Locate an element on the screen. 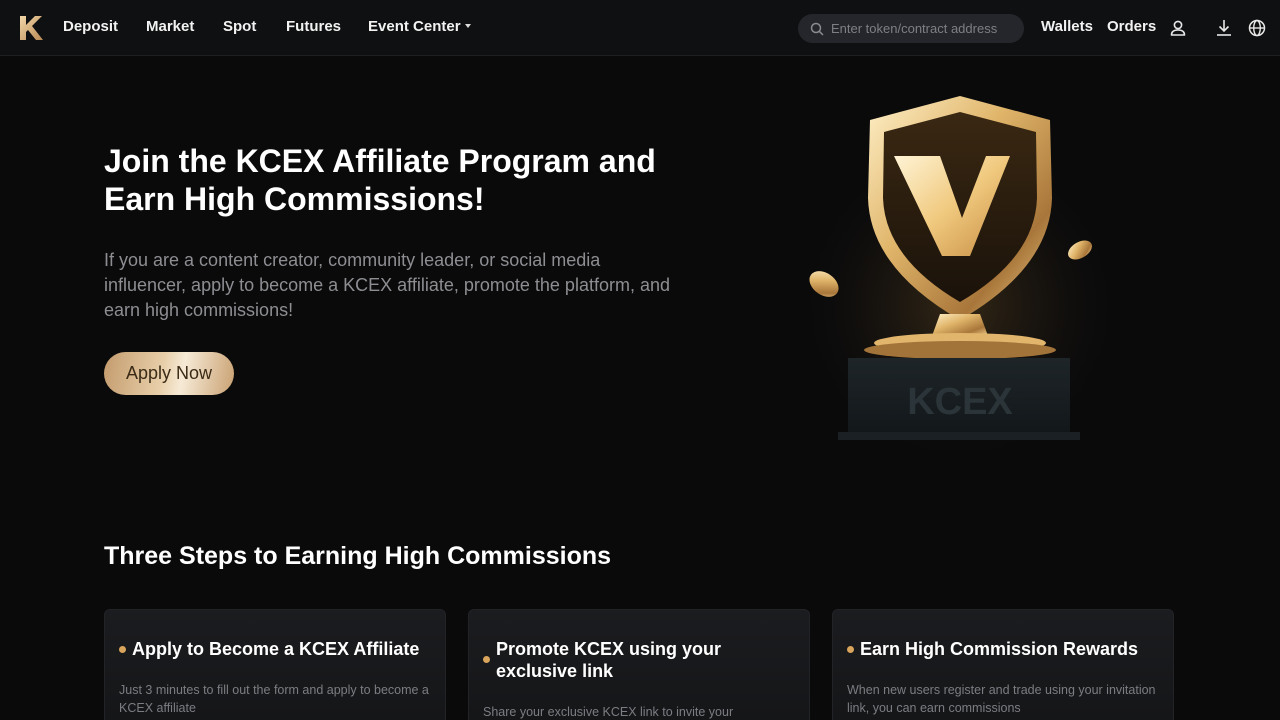 This screenshot has width=1280, height=720. nav-spot: Spot is located at coordinates (239, 26).